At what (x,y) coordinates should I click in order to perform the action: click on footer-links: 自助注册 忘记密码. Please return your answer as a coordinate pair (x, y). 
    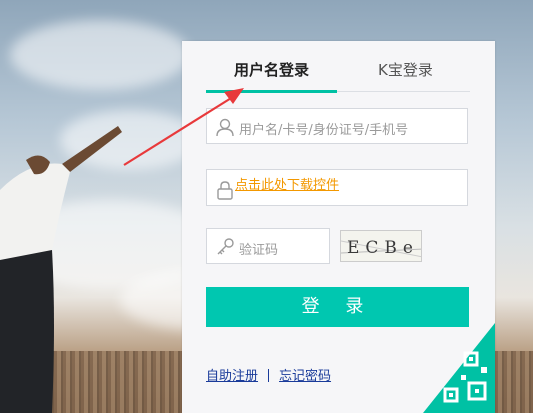
    Looking at the image, I should click on (268, 374).